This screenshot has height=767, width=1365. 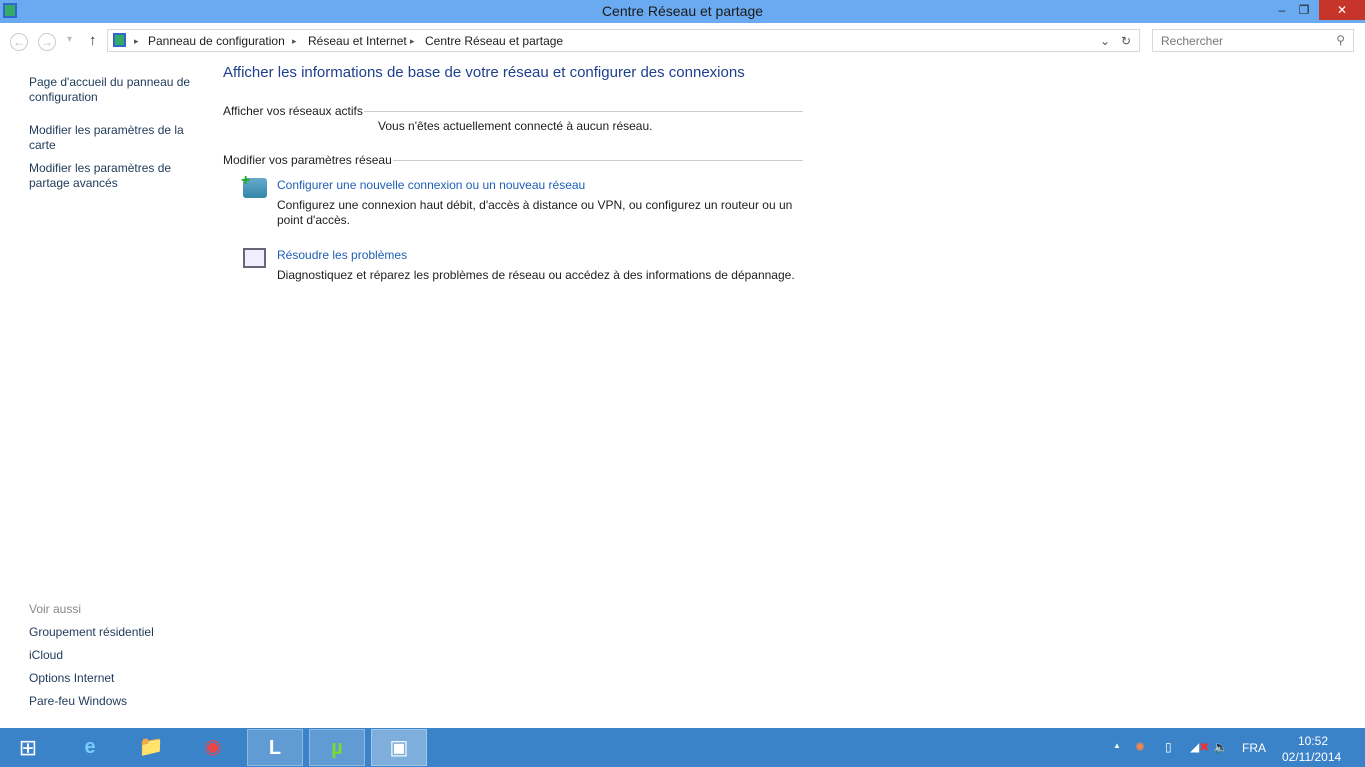 What do you see at coordinates (1192, 41) in the screenshot?
I see `search-placeholder: Rechercher` at bounding box center [1192, 41].